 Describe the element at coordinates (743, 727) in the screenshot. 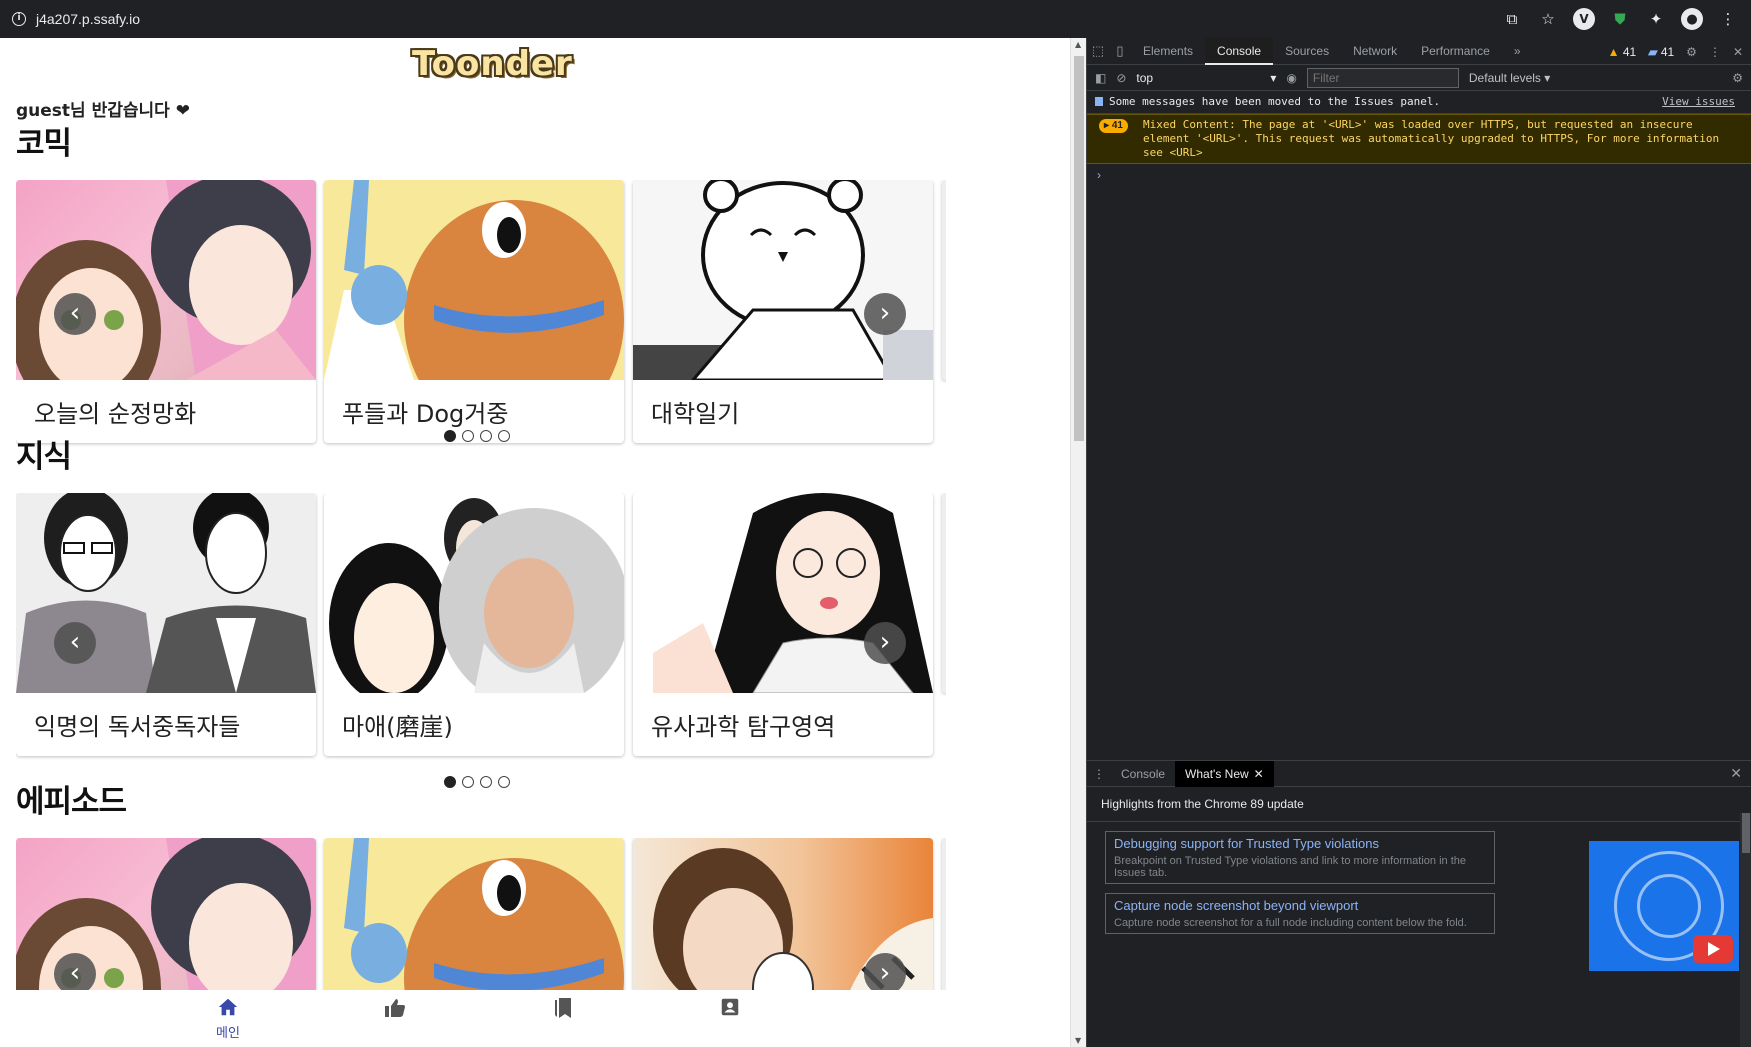

I see `webtoon-title: 유사과학 탐구영역` at that location.